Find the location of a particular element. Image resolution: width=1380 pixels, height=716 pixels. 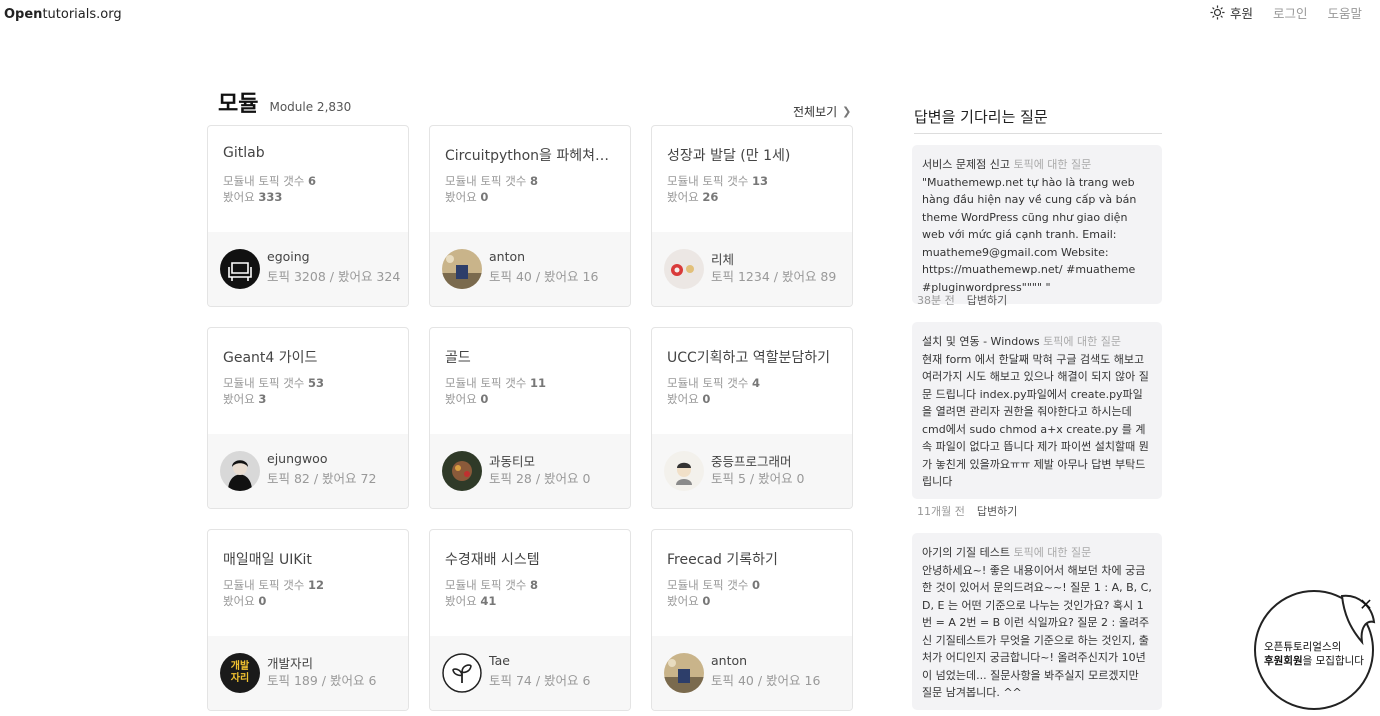

module-author: ejungwoo 토픽 82 / 봤어요 72 is located at coordinates (308, 471).